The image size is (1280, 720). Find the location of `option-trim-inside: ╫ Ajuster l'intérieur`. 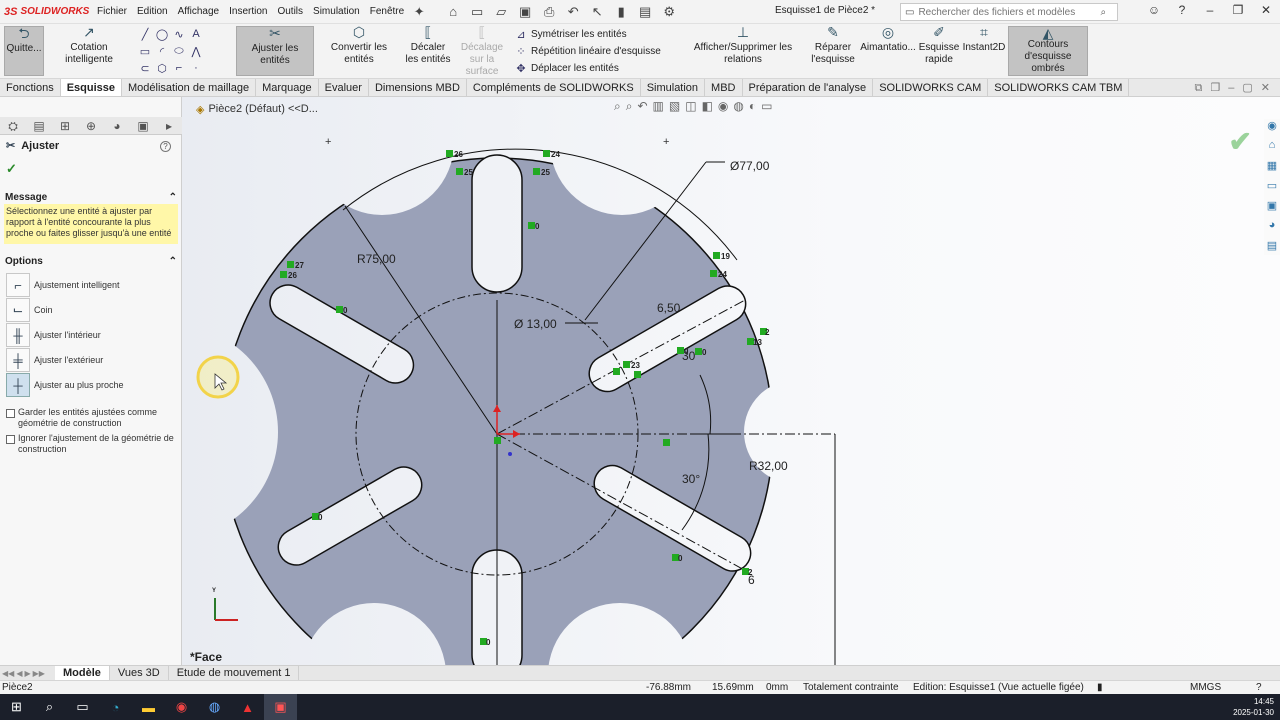

option-trim-inside: ╫ Ajuster l'intérieur is located at coordinates (53, 335).